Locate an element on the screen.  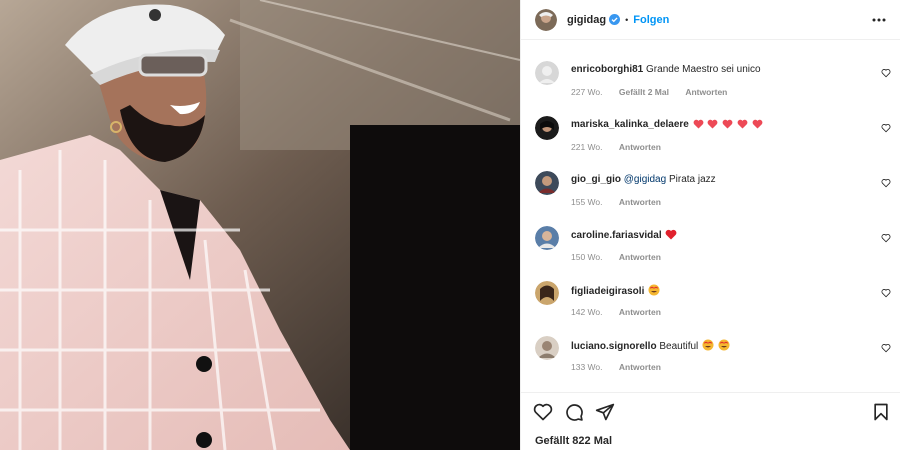
comment-time: 227 Wo. is located at coordinates (587, 92).